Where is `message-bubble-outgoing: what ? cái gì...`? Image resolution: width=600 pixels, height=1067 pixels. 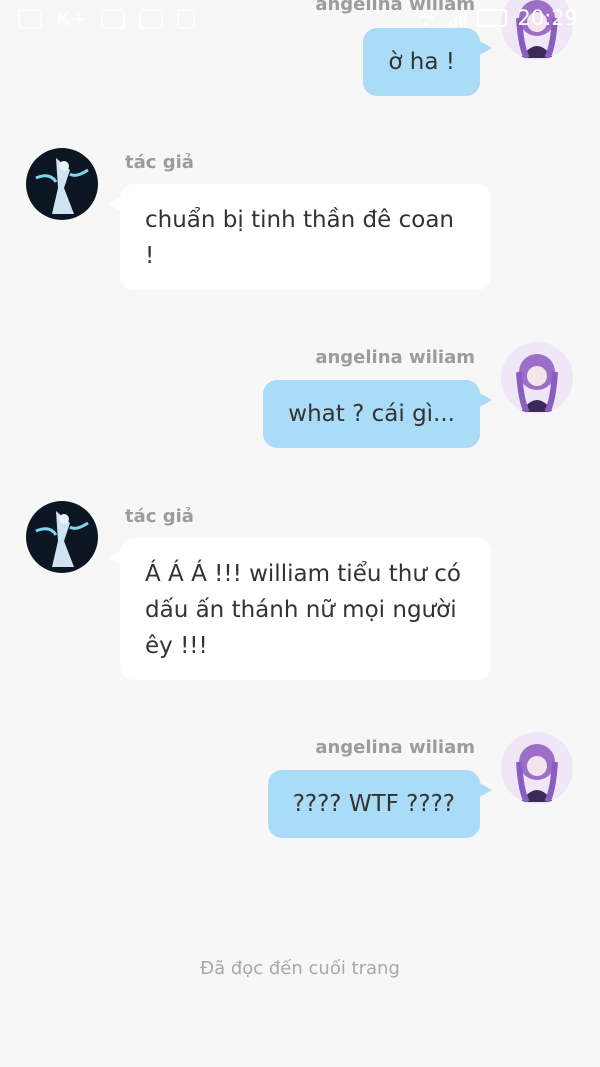 message-bubble-outgoing: what ? cái gì... is located at coordinates (377, 414).